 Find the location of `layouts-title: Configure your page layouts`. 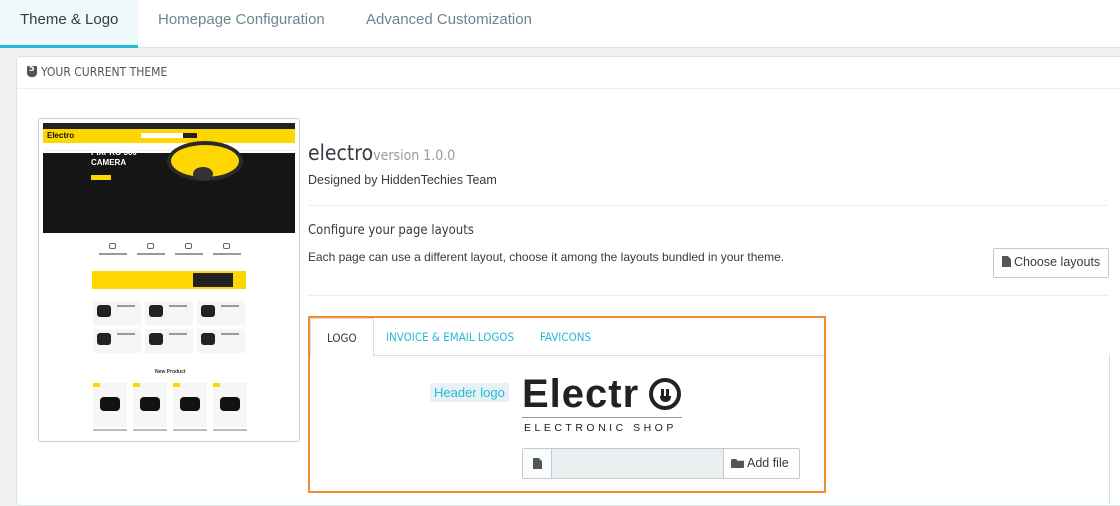

layouts-title: Configure your page layouts is located at coordinates (391, 230).